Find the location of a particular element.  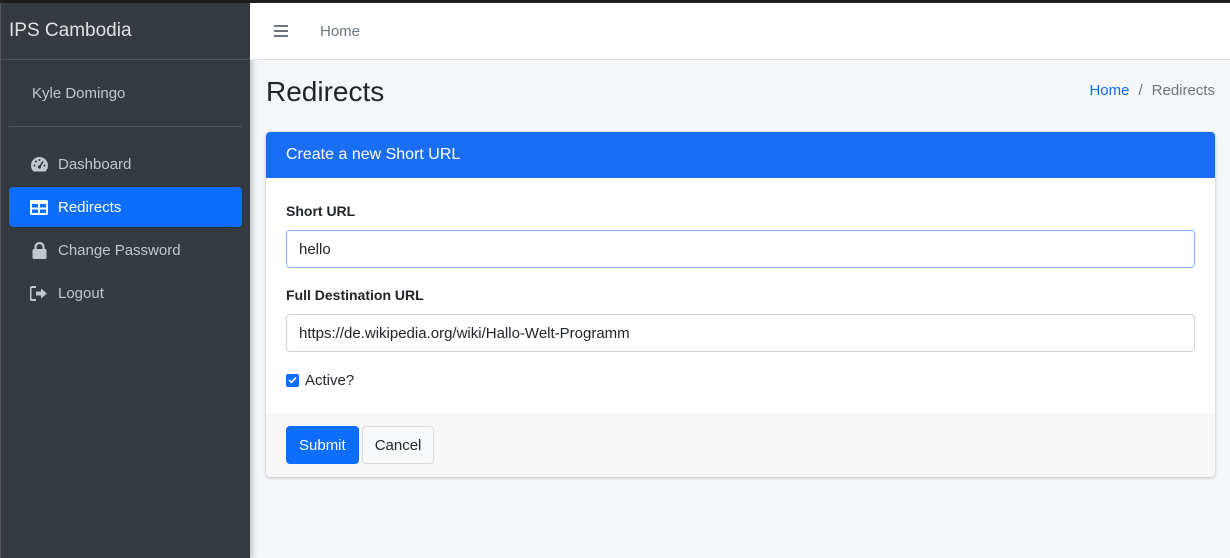

sidebar-item-logout: Logout is located at coordinates (125, 293).